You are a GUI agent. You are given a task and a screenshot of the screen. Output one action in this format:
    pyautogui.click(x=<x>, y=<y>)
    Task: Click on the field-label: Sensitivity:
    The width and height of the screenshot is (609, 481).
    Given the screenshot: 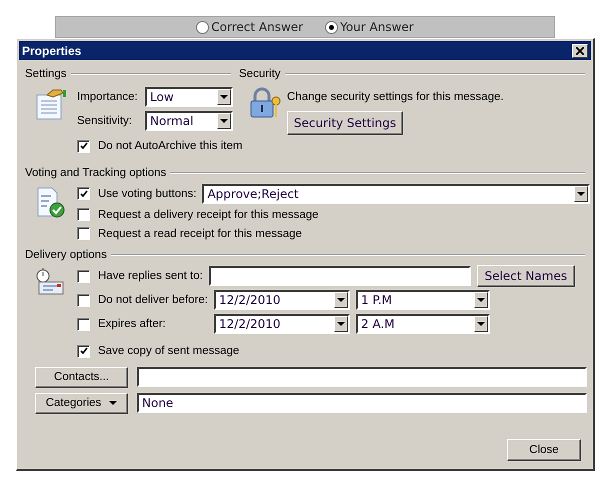 What is the action you would take?
    pyautogui.click(x=105, y=121)
    